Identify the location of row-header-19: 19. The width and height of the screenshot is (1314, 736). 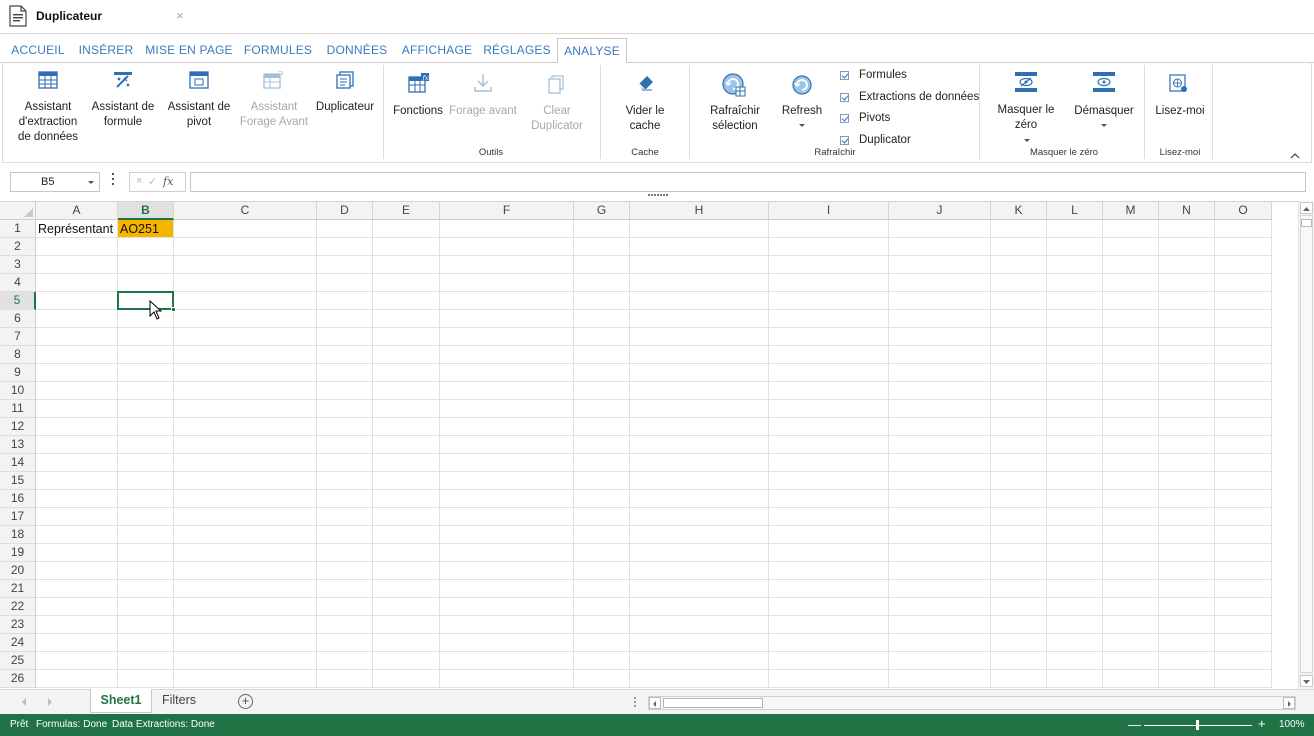
(18, 553).